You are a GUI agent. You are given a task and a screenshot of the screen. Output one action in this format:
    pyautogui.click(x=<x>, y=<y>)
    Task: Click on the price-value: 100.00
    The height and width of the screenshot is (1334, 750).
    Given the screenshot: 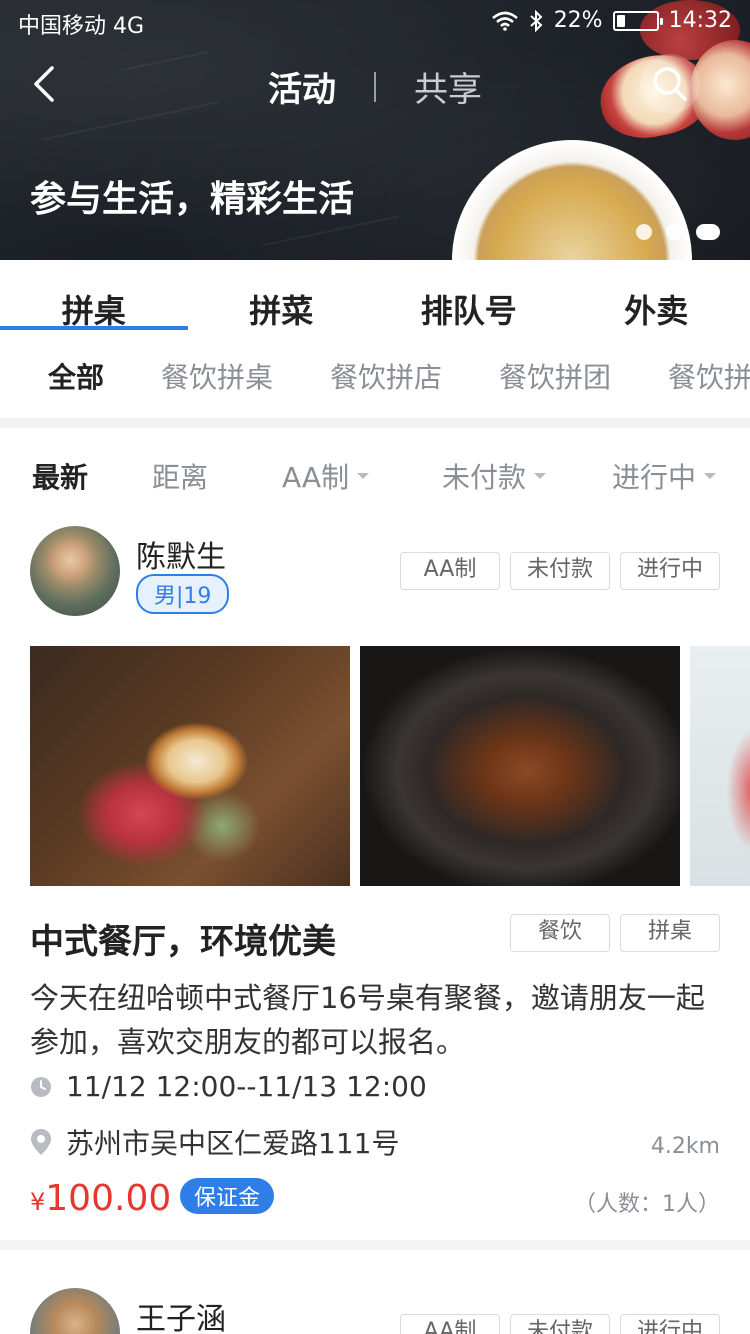 What is the action you would take?
    pyautogui.click(x=108, y=1198)
    